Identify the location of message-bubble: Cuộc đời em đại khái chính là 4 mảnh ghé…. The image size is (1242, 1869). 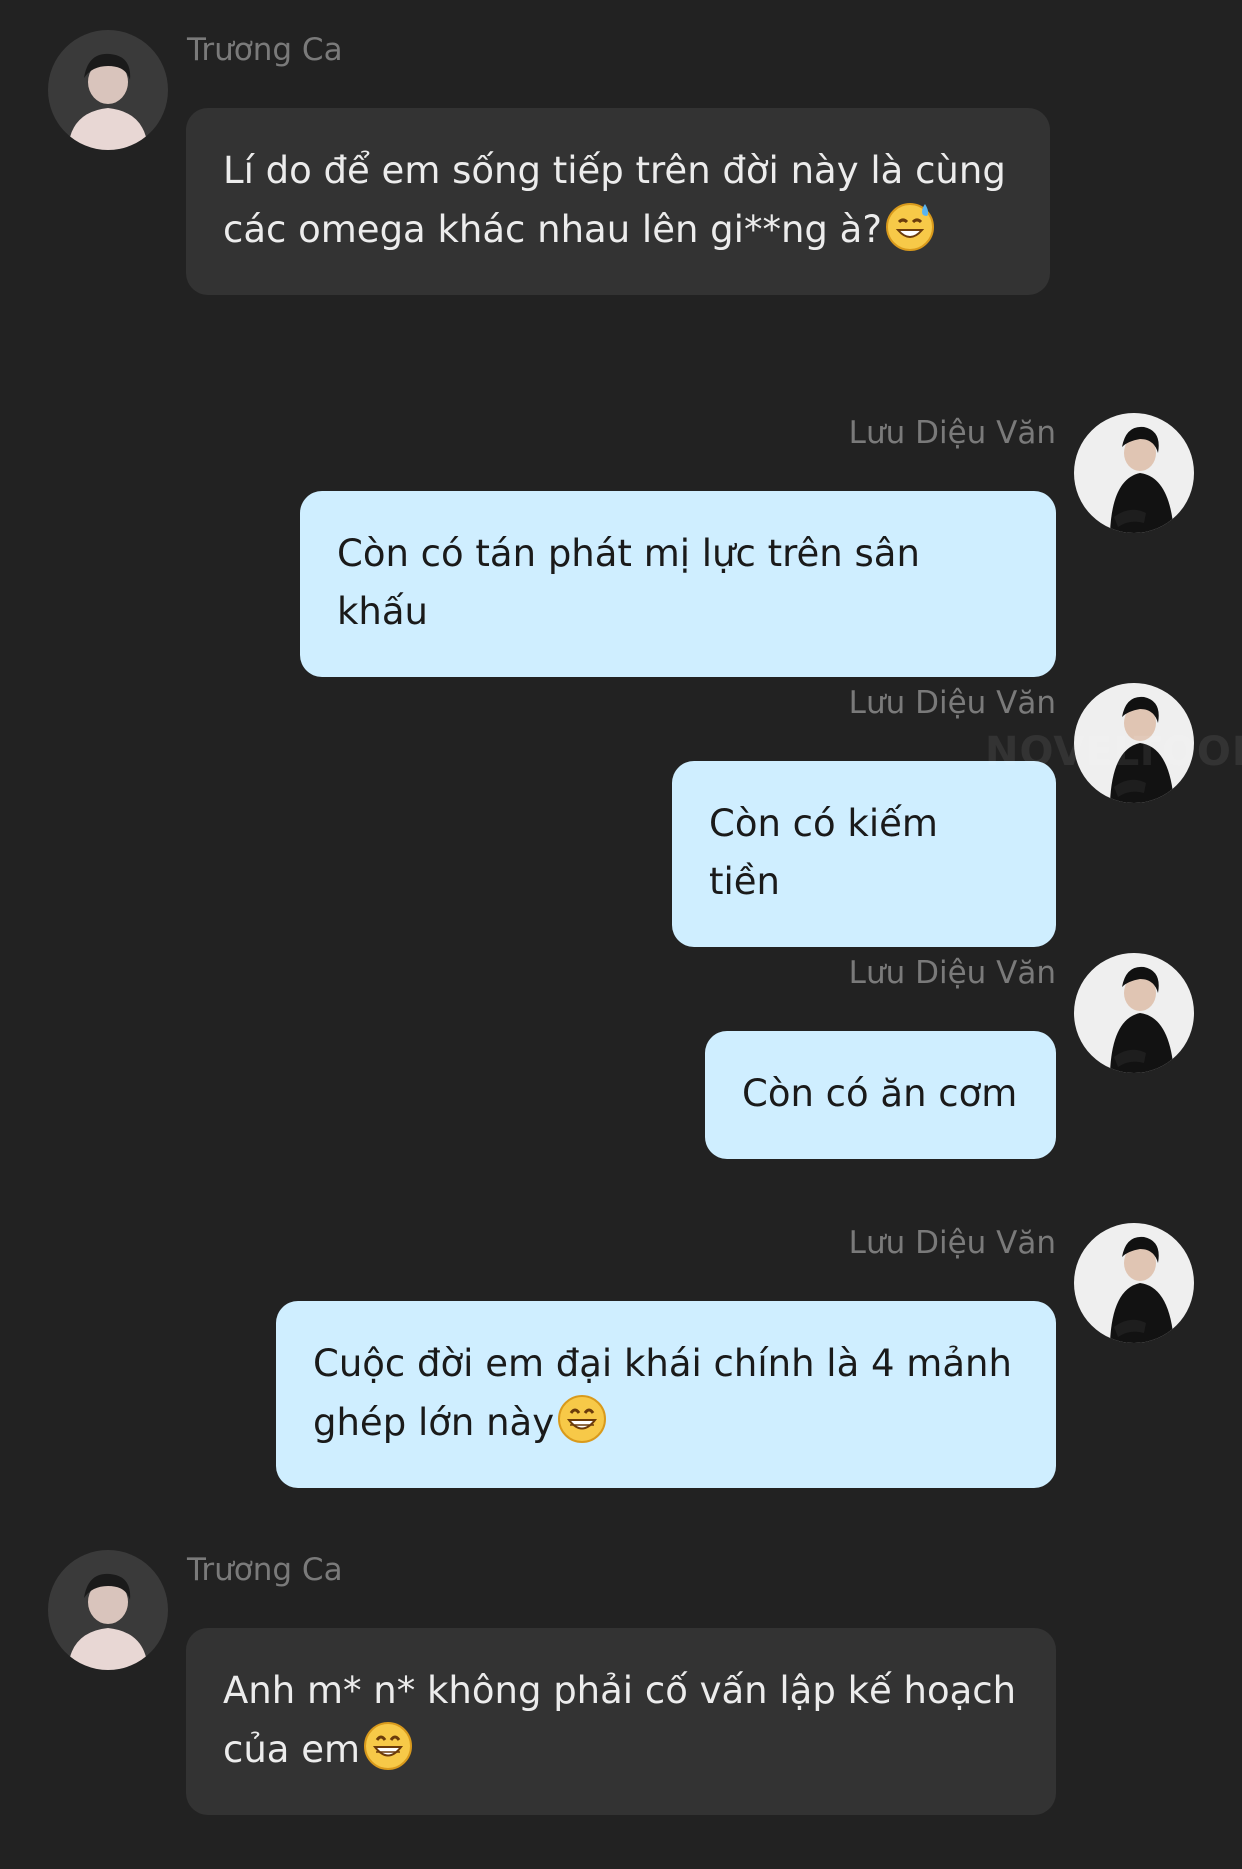
(666, 1394).